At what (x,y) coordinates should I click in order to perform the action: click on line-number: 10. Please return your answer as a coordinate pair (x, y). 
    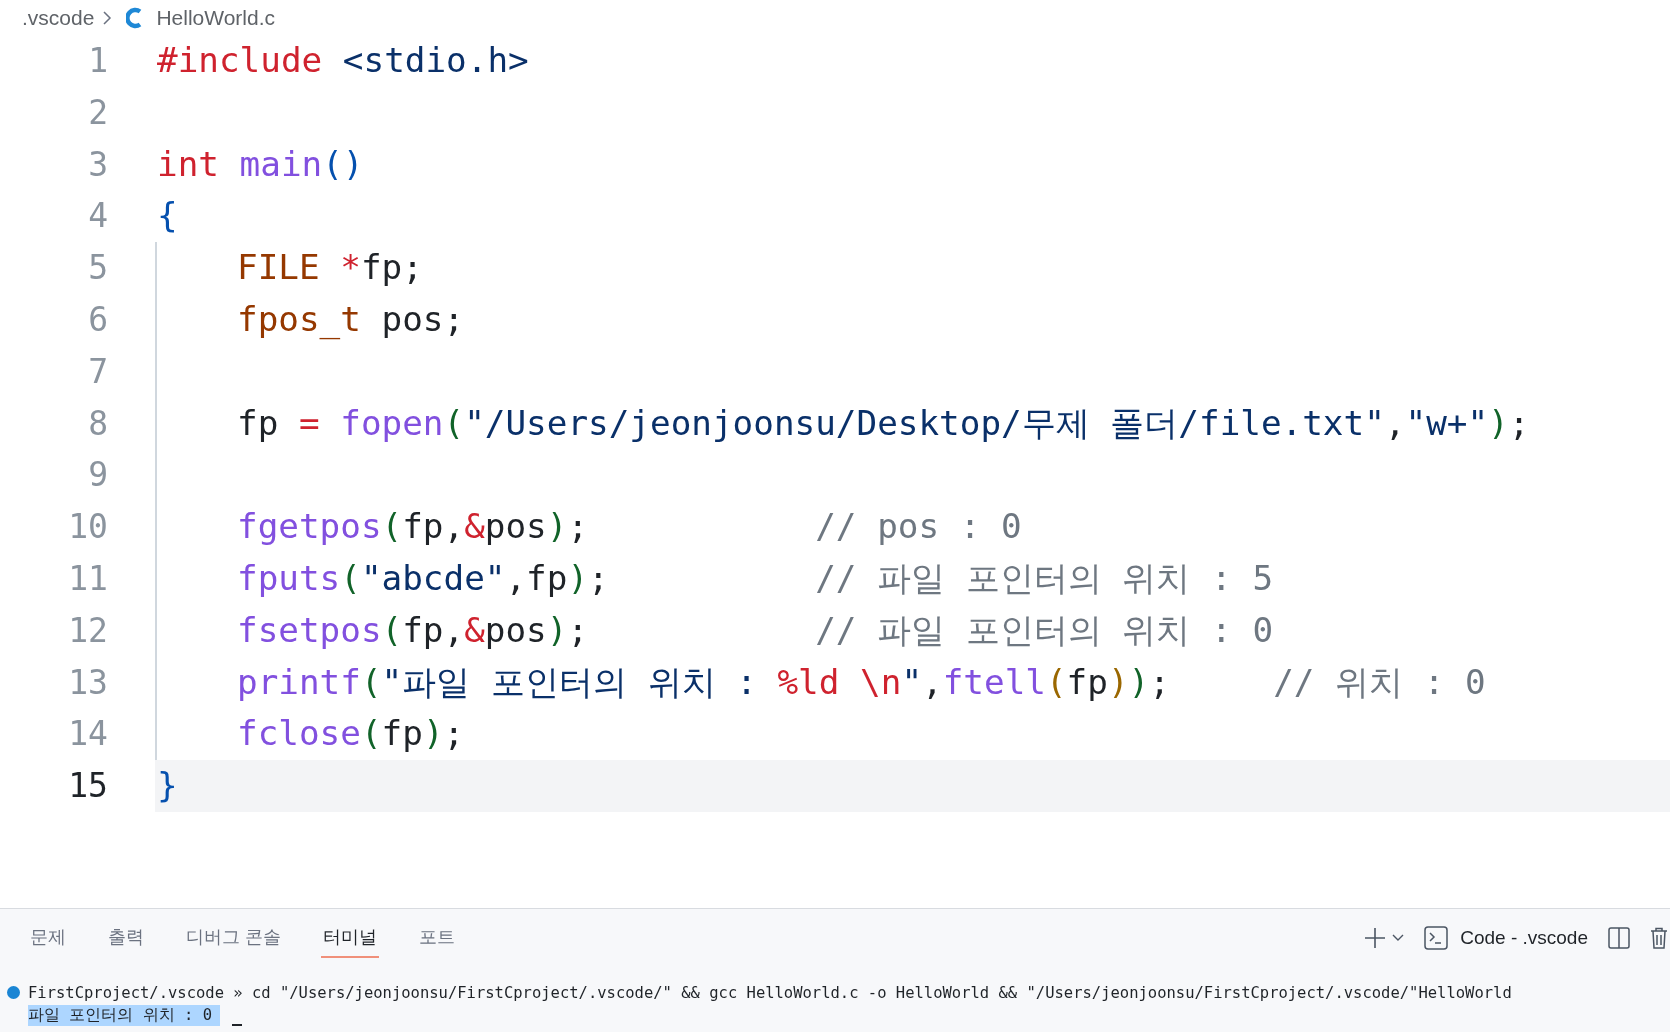
    Looking at the image, I should click on (87, 527).